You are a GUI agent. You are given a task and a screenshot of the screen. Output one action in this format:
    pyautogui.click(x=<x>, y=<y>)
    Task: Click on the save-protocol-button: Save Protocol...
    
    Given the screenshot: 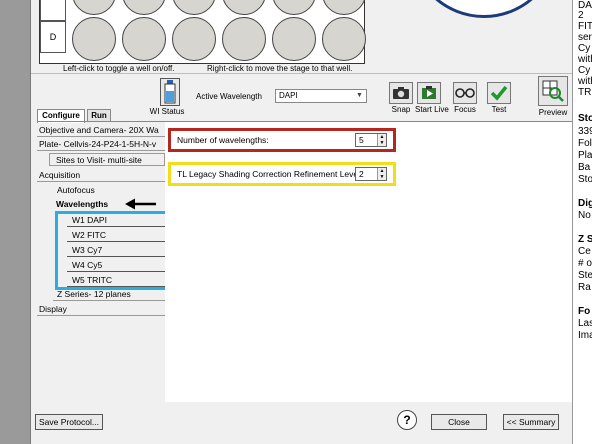 What is the action you would take?
    pyautogui.click(x=69, y=422)
    